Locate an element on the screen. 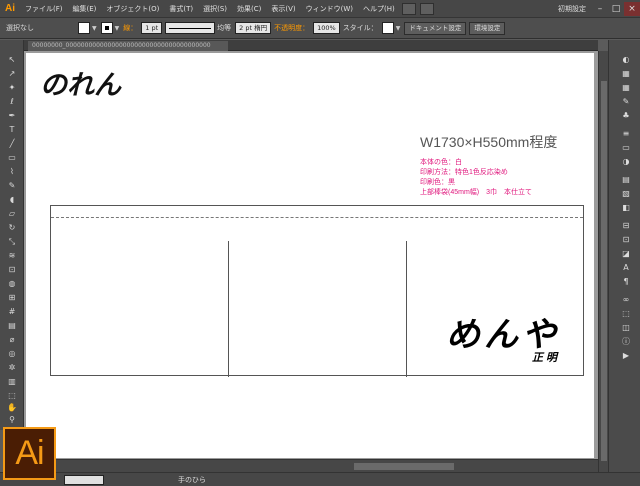  brushes-panel-icon: ✎ is located at coordinates (626, 102).